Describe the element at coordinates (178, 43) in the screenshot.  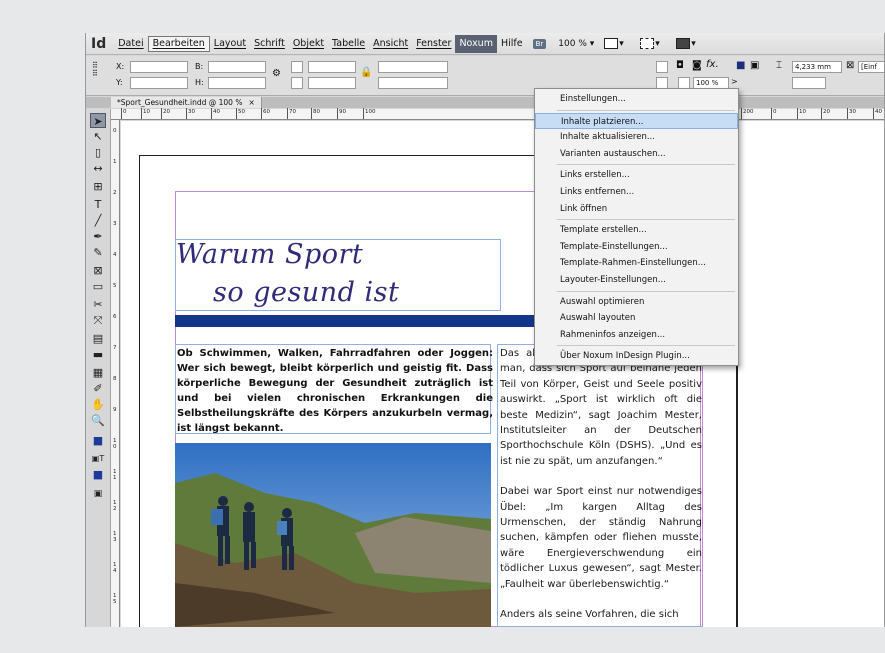
I see `menu-bearbeiten: Bearbeiten` at that location.